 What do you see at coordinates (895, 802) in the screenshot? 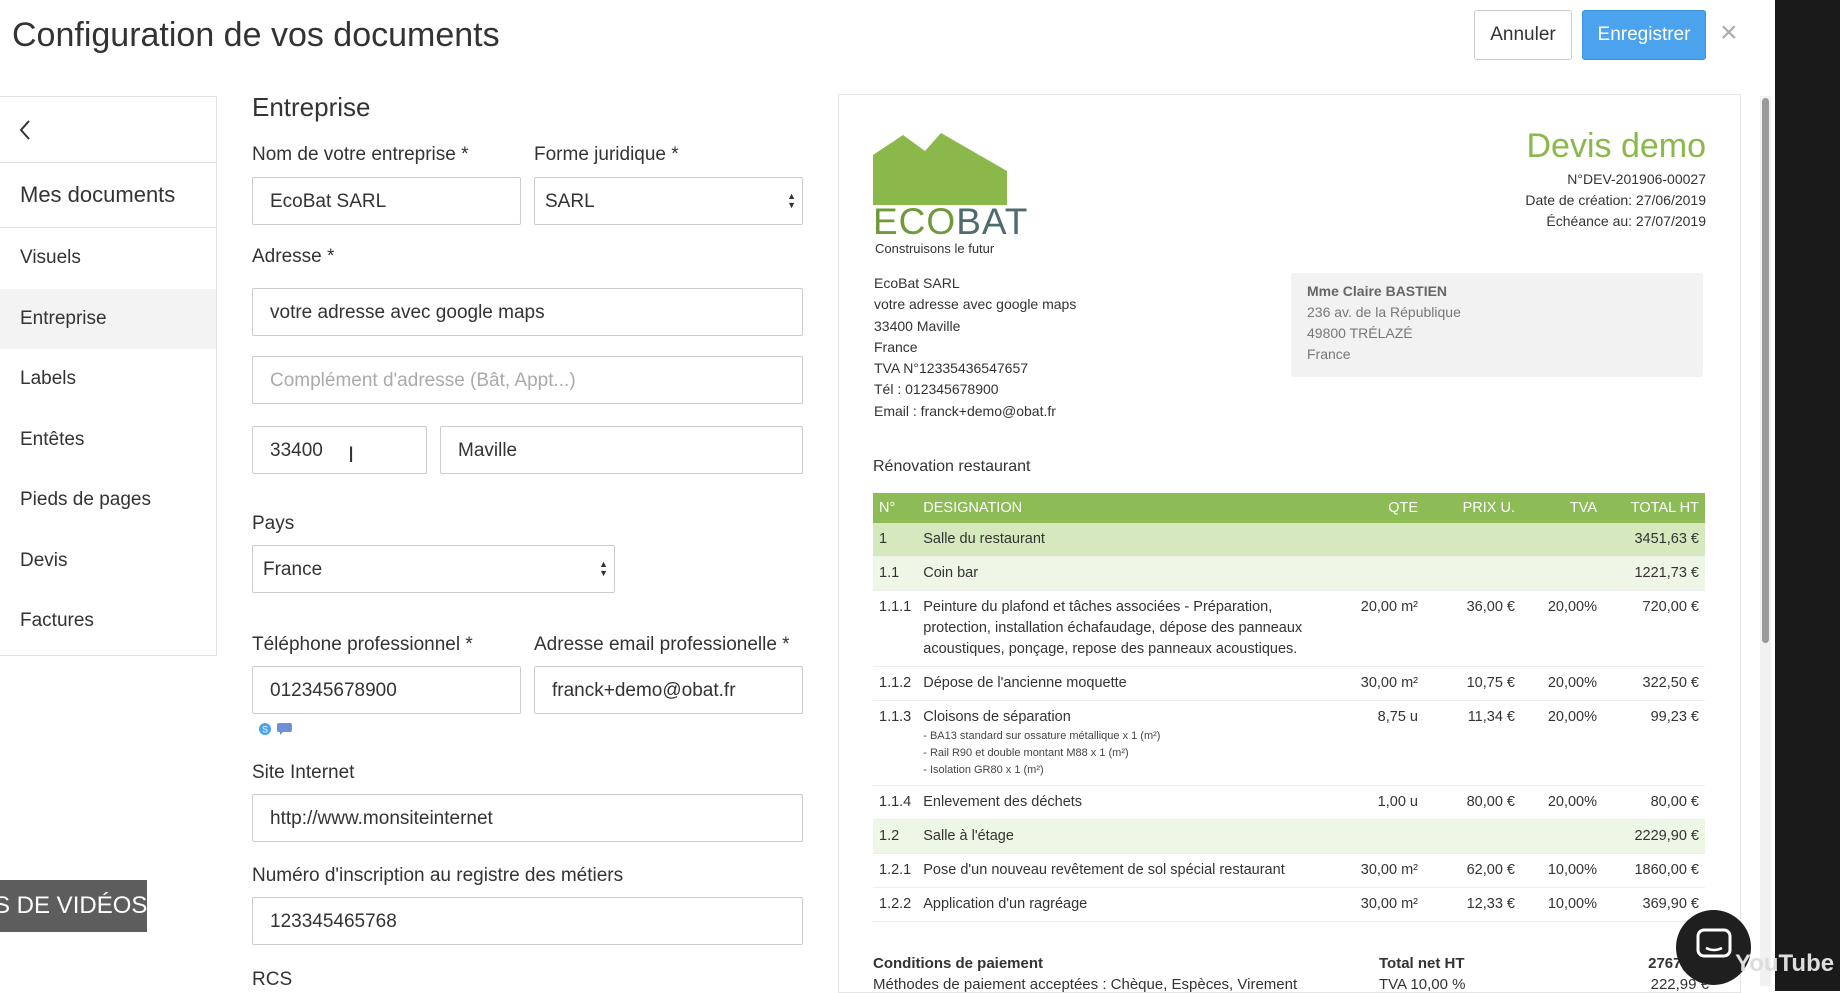
I see `row-number: 1.1.4` at bounding box center [895, 802].